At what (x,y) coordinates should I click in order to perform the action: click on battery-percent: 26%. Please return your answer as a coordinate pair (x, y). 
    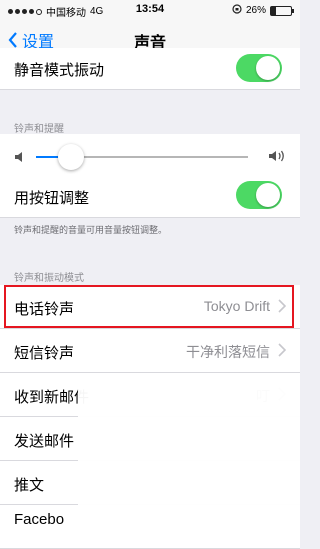
    Looking at the image, I should click on (255, 10).